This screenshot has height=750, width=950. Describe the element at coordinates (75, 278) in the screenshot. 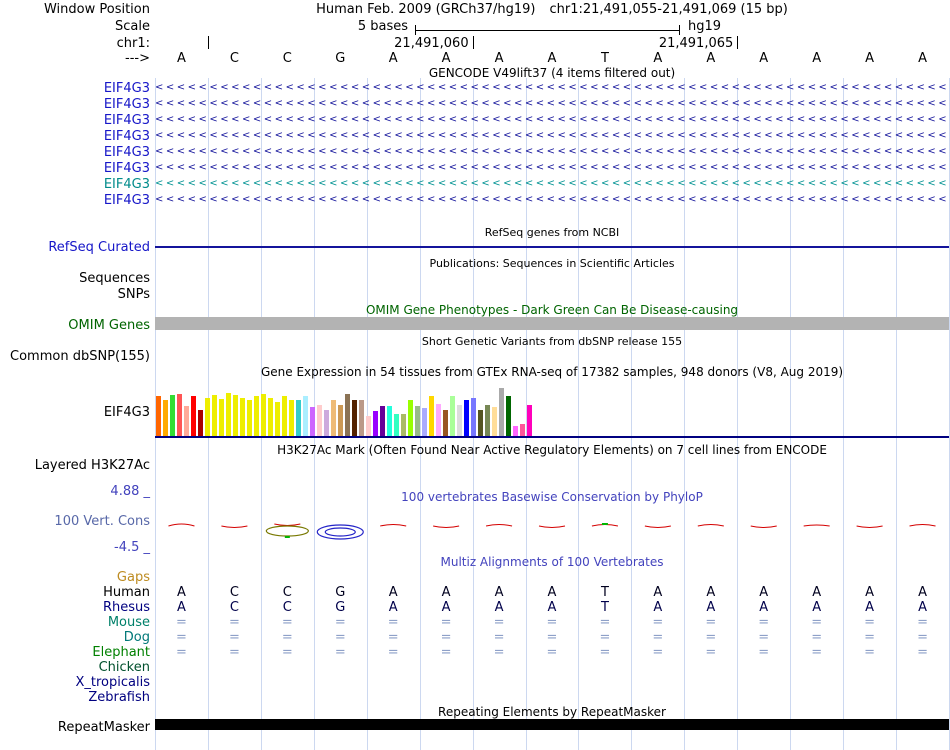

I see `sequences-label: Sequences` at that location.